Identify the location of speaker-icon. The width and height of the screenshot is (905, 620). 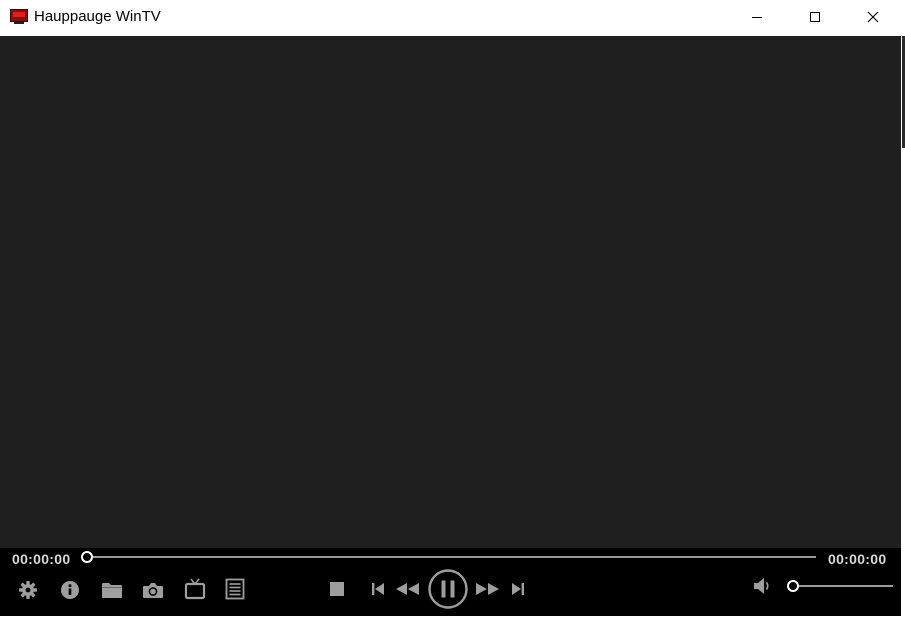
(761, 586).